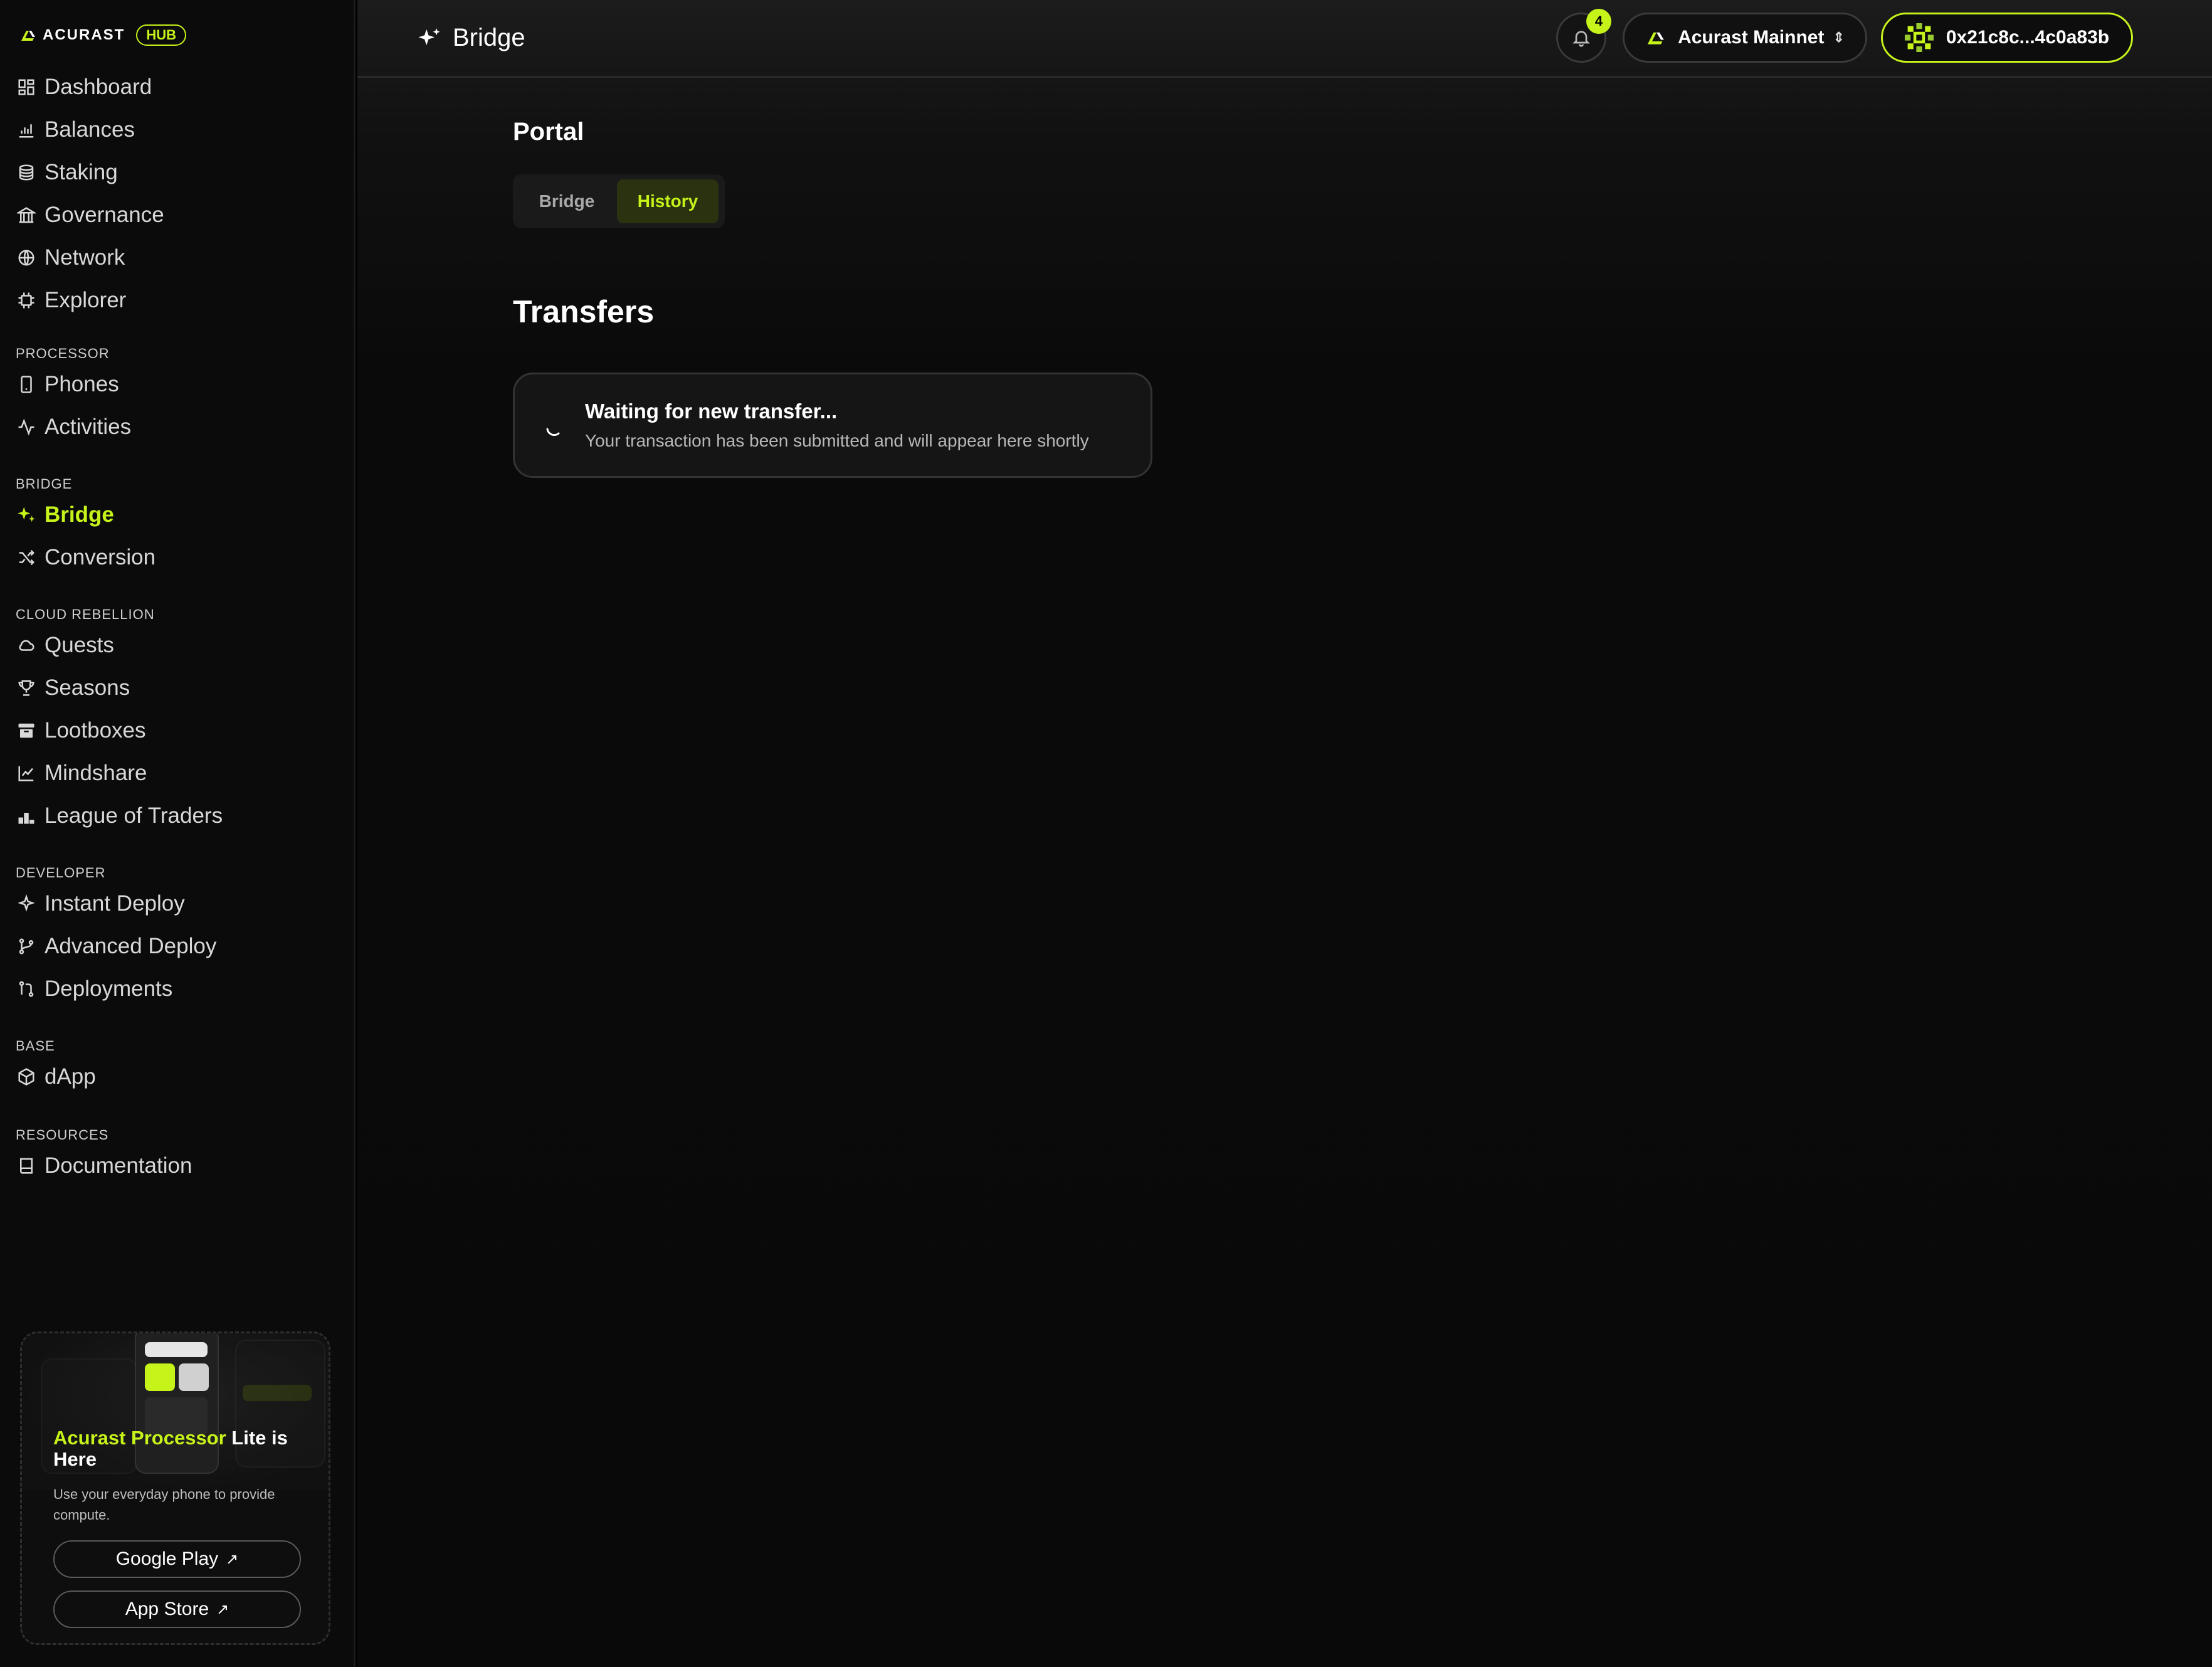 Image resolution: width=2212 pixels, height=1667 pixels. What do you see at coordinates (96, 773) in the screenshot?
I see `sidebar-item-label: Mindshare` at bounding box center [96, 773].